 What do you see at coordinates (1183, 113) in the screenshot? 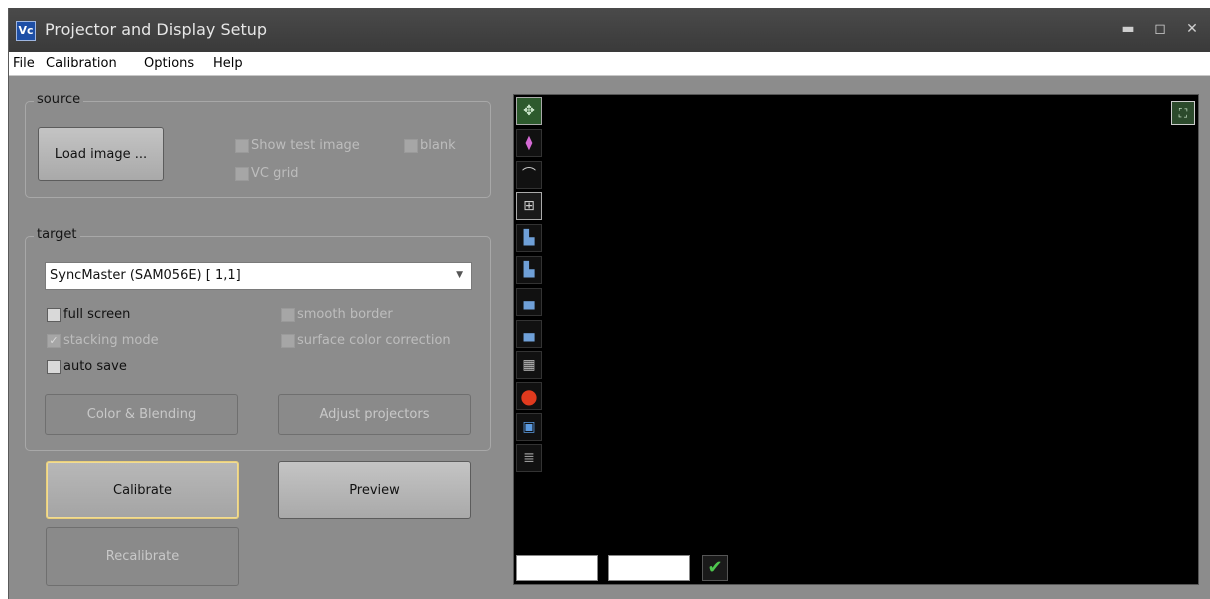
I see `fullscreen-icon: ⛶` at bounding box center [1183, 113].